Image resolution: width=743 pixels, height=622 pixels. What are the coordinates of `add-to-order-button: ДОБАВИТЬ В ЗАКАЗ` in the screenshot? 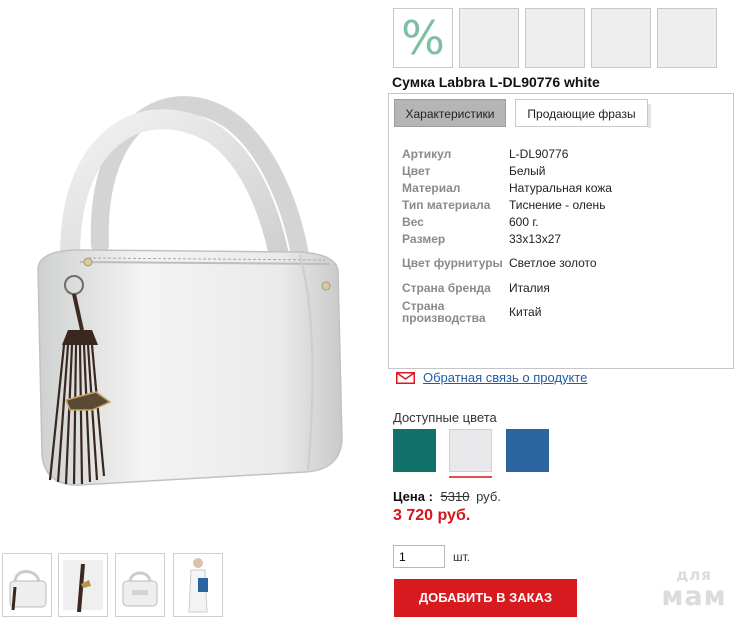 It's located at (485, 598).